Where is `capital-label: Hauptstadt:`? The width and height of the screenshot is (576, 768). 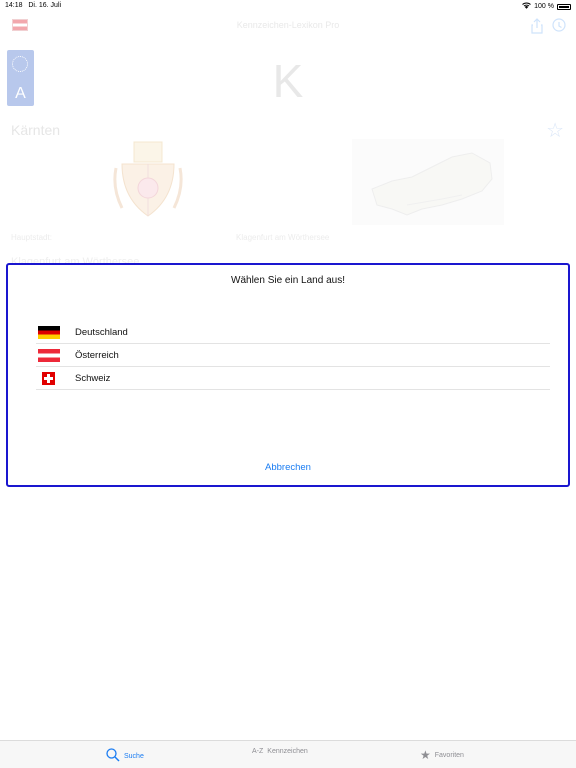 capital-label: Hauptstadt: is located at coordinates (31, 237).